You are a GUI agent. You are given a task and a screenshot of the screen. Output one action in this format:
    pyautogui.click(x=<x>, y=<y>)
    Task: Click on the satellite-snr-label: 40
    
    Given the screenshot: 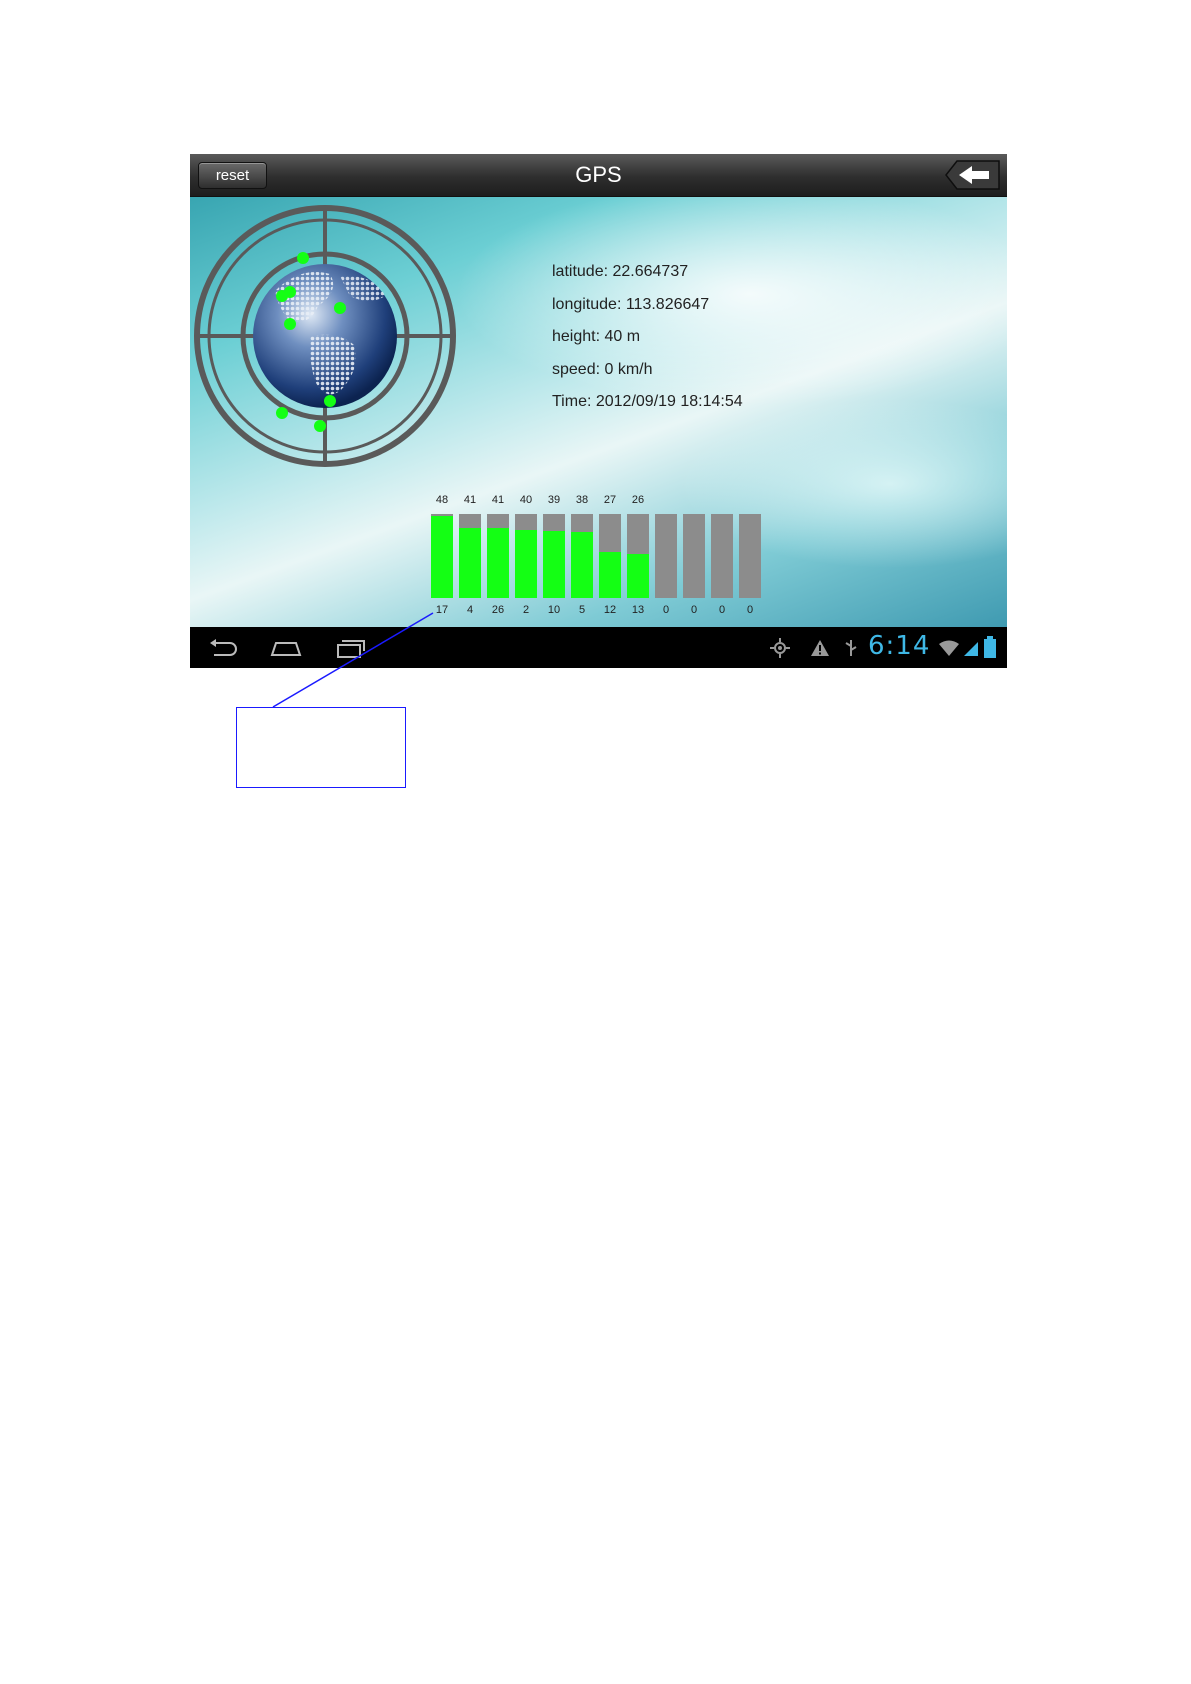 What is the action you would take?
    pyautogui.click(x=526, y=500)
    